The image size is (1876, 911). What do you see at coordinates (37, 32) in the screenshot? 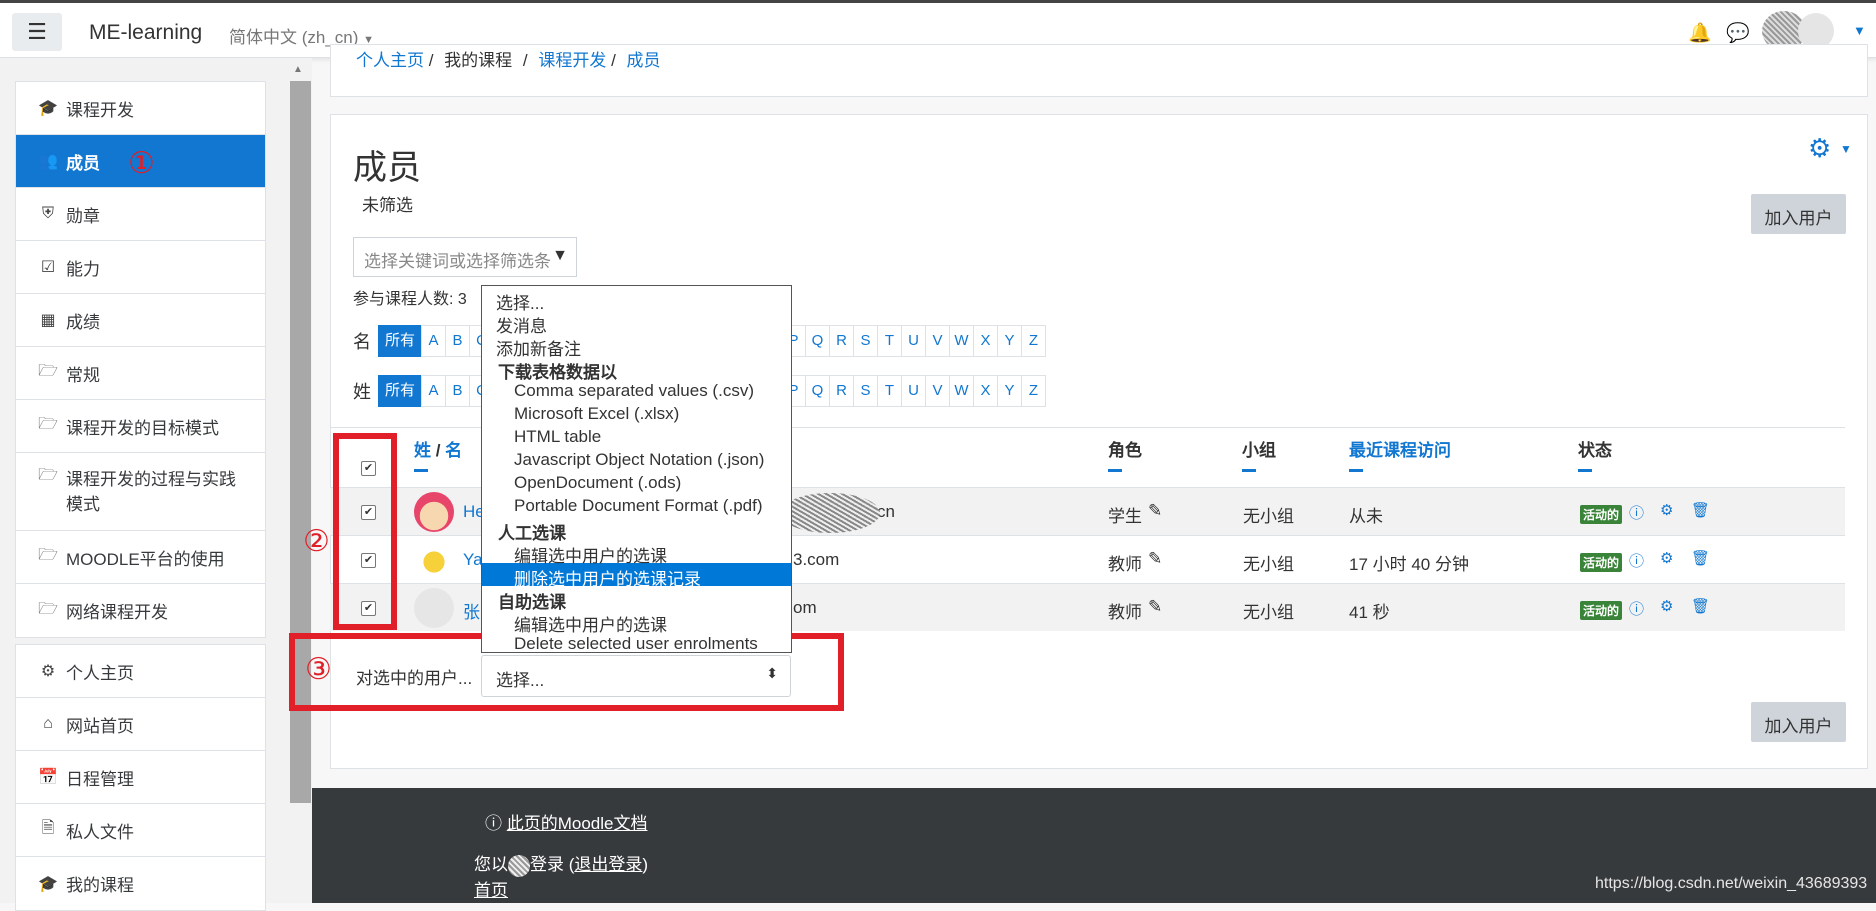
I see `hamburger-icon: ☰` at bounding box center [37, 32].